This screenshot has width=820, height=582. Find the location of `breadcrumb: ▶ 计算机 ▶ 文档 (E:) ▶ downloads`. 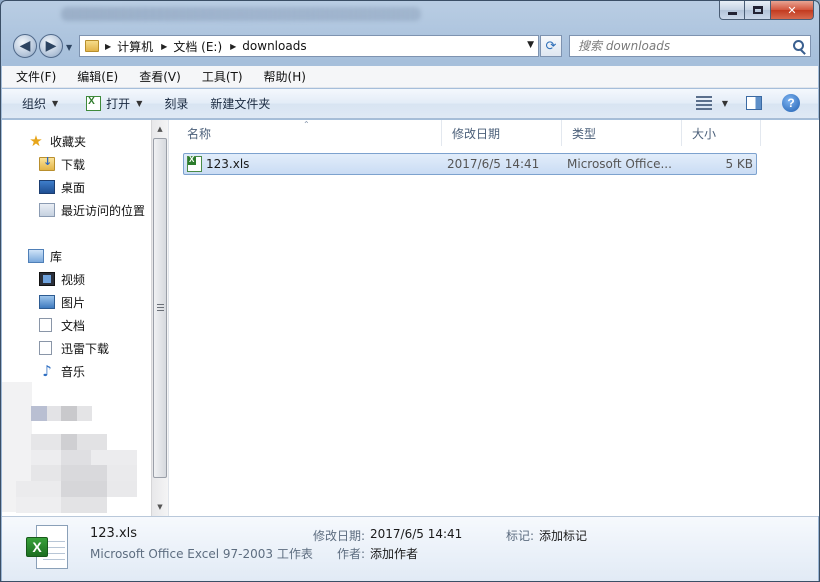

breadcrumb: ▶ 计算机 ▶ 文档 (E:) ▶ downloads is located at coordinates (205, 46).